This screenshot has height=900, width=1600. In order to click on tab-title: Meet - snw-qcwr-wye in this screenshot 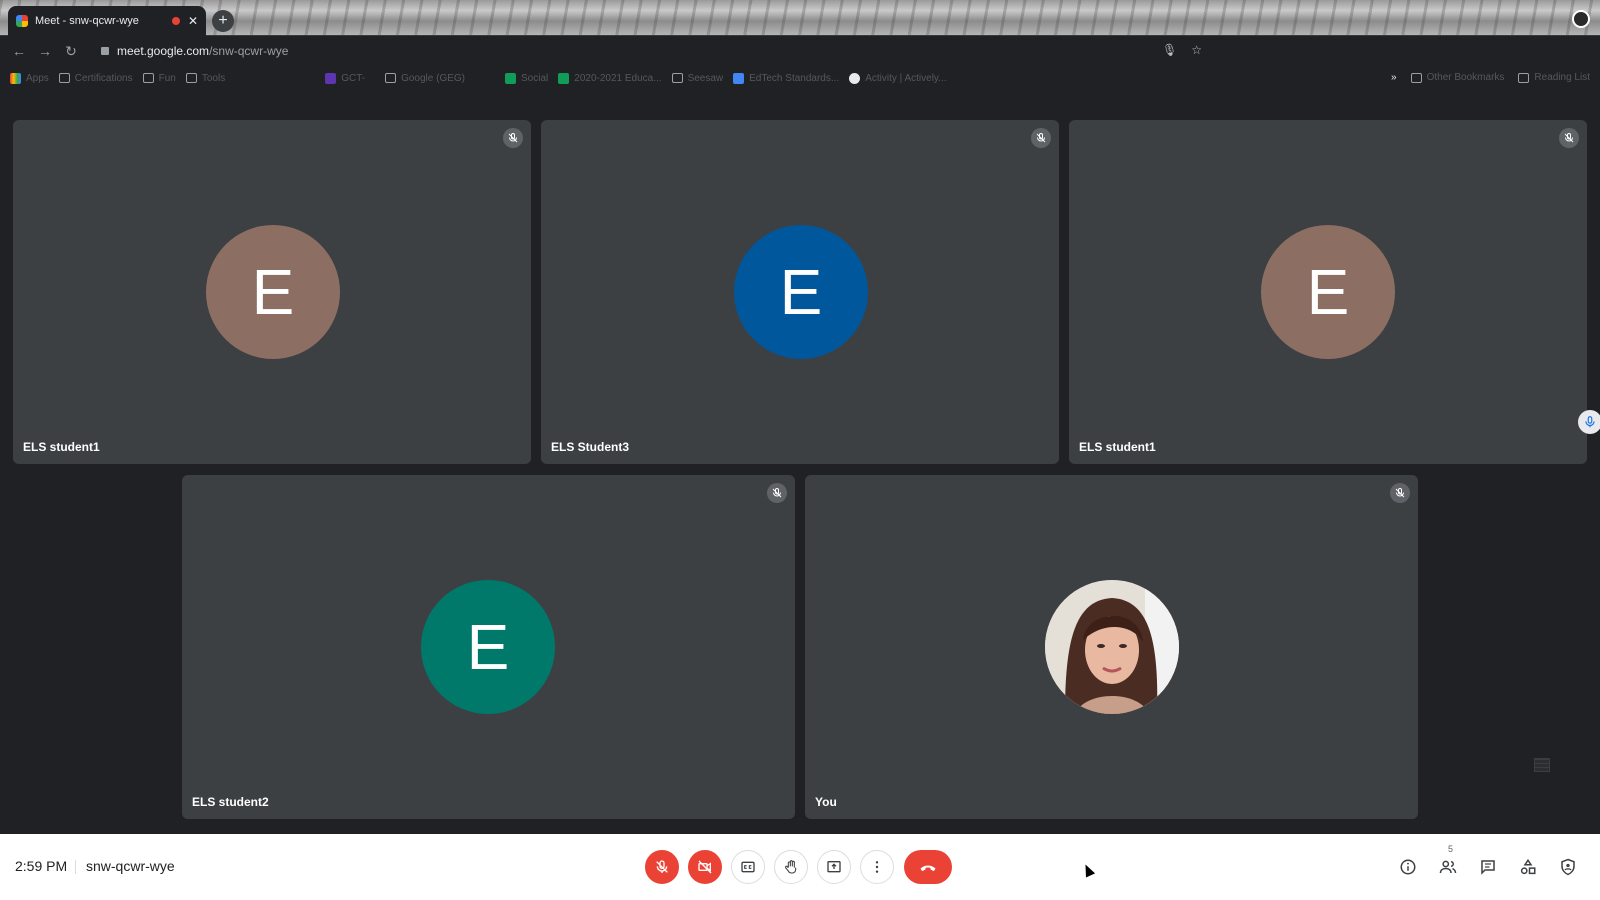, I will do `click(87, 21)`.